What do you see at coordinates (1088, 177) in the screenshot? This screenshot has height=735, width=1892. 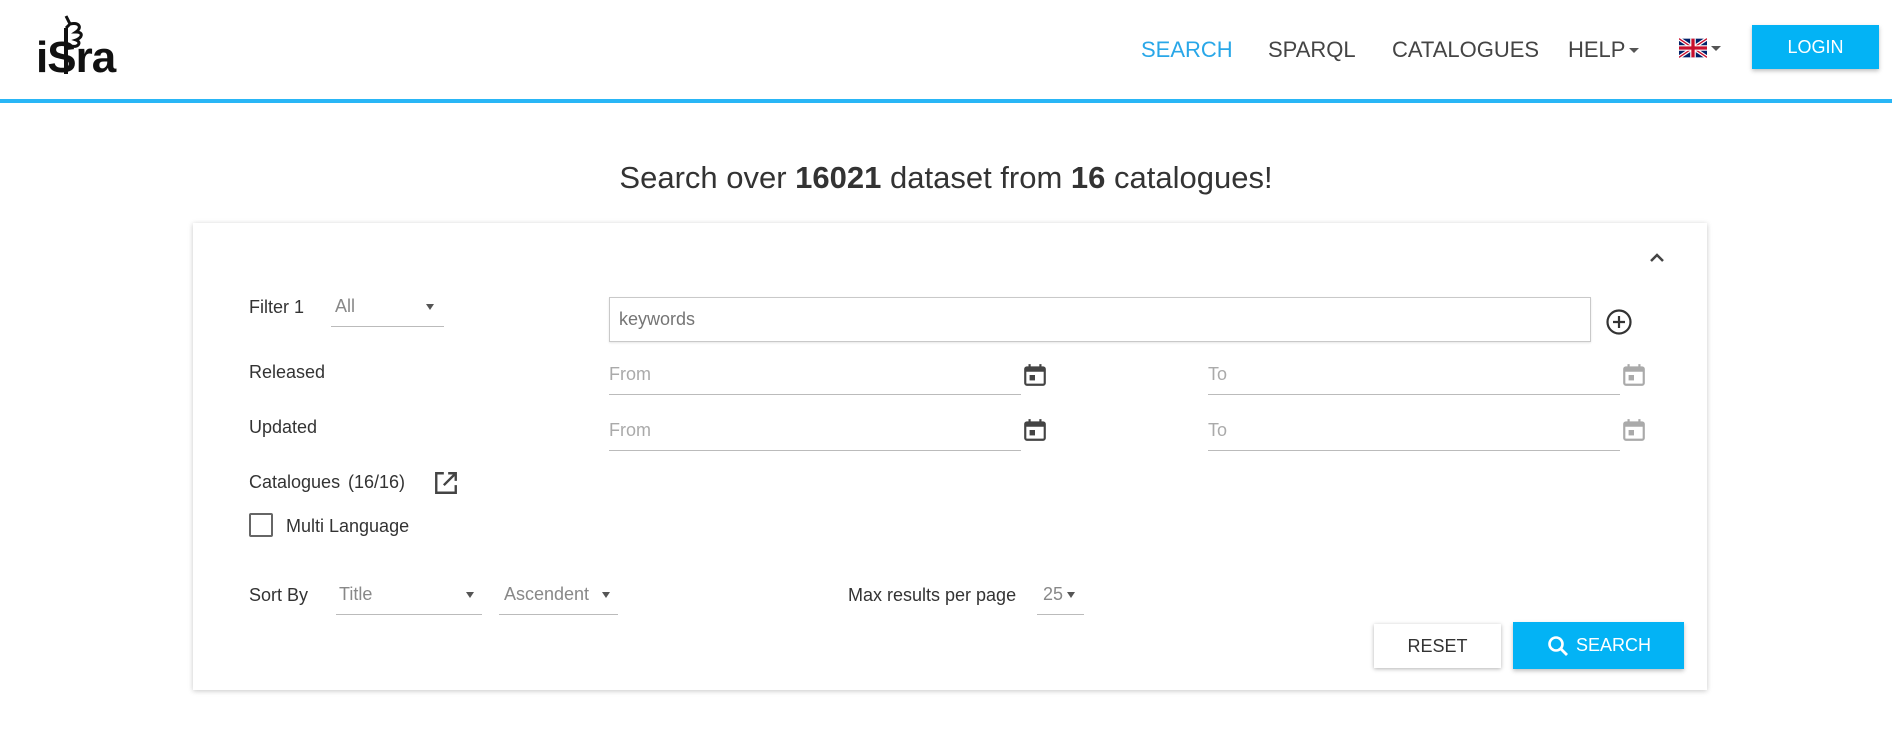 I see `catalogue-count: 16` at bounding box center [1088, 177].